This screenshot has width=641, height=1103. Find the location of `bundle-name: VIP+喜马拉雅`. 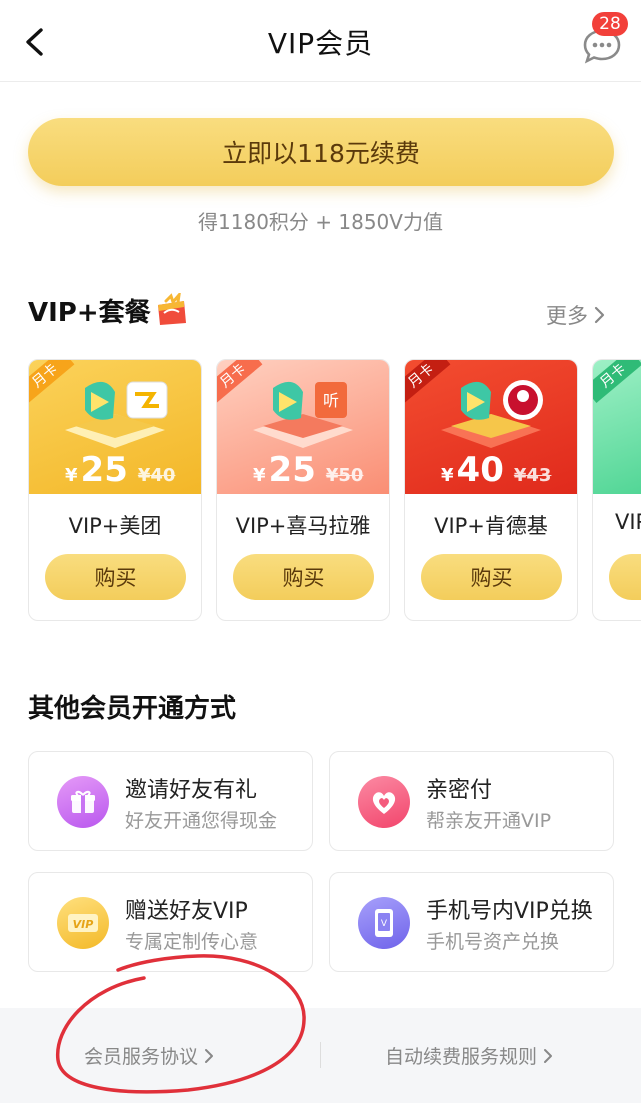

bundle-name: VIP+喜马拉雅 is located at coordinates (303, 526).